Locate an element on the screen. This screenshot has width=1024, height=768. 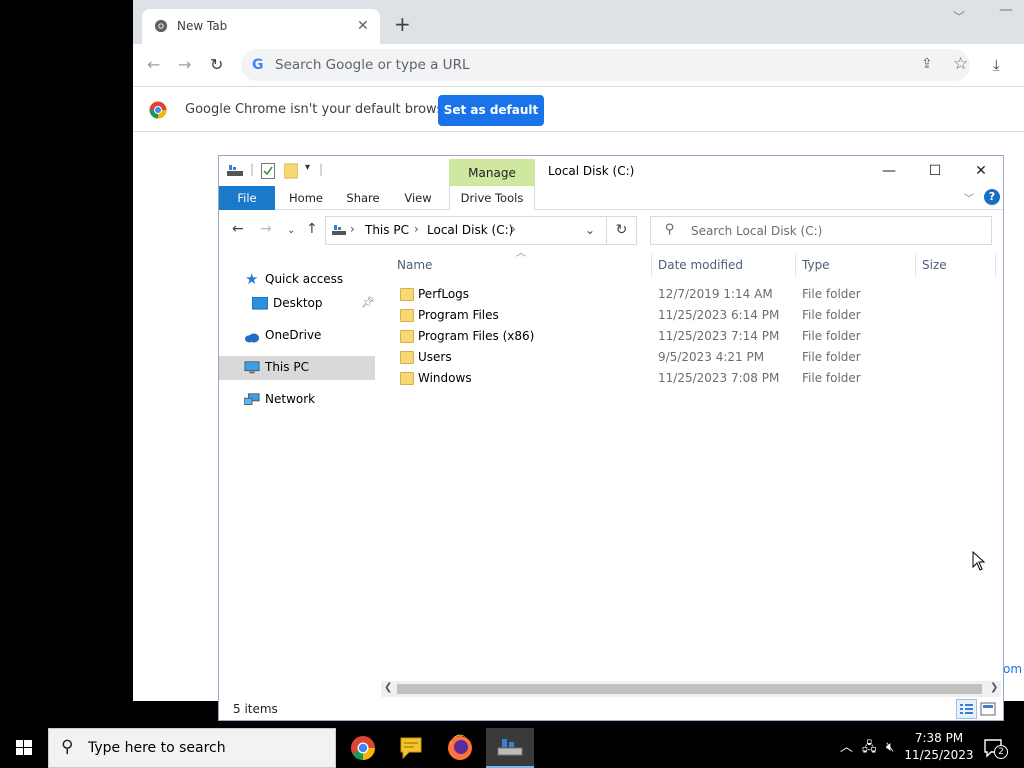
windows-logo-icon is located at coordinates (24, 747).